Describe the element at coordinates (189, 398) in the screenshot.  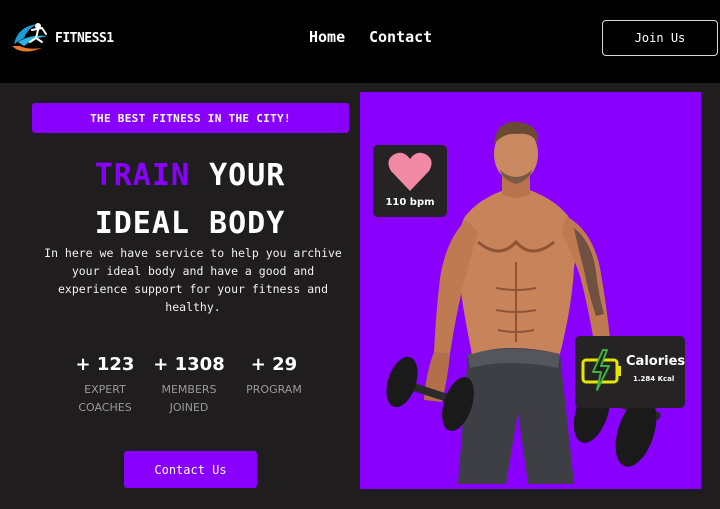
I see `stat-label: MEMBERS JOINED` at that location.